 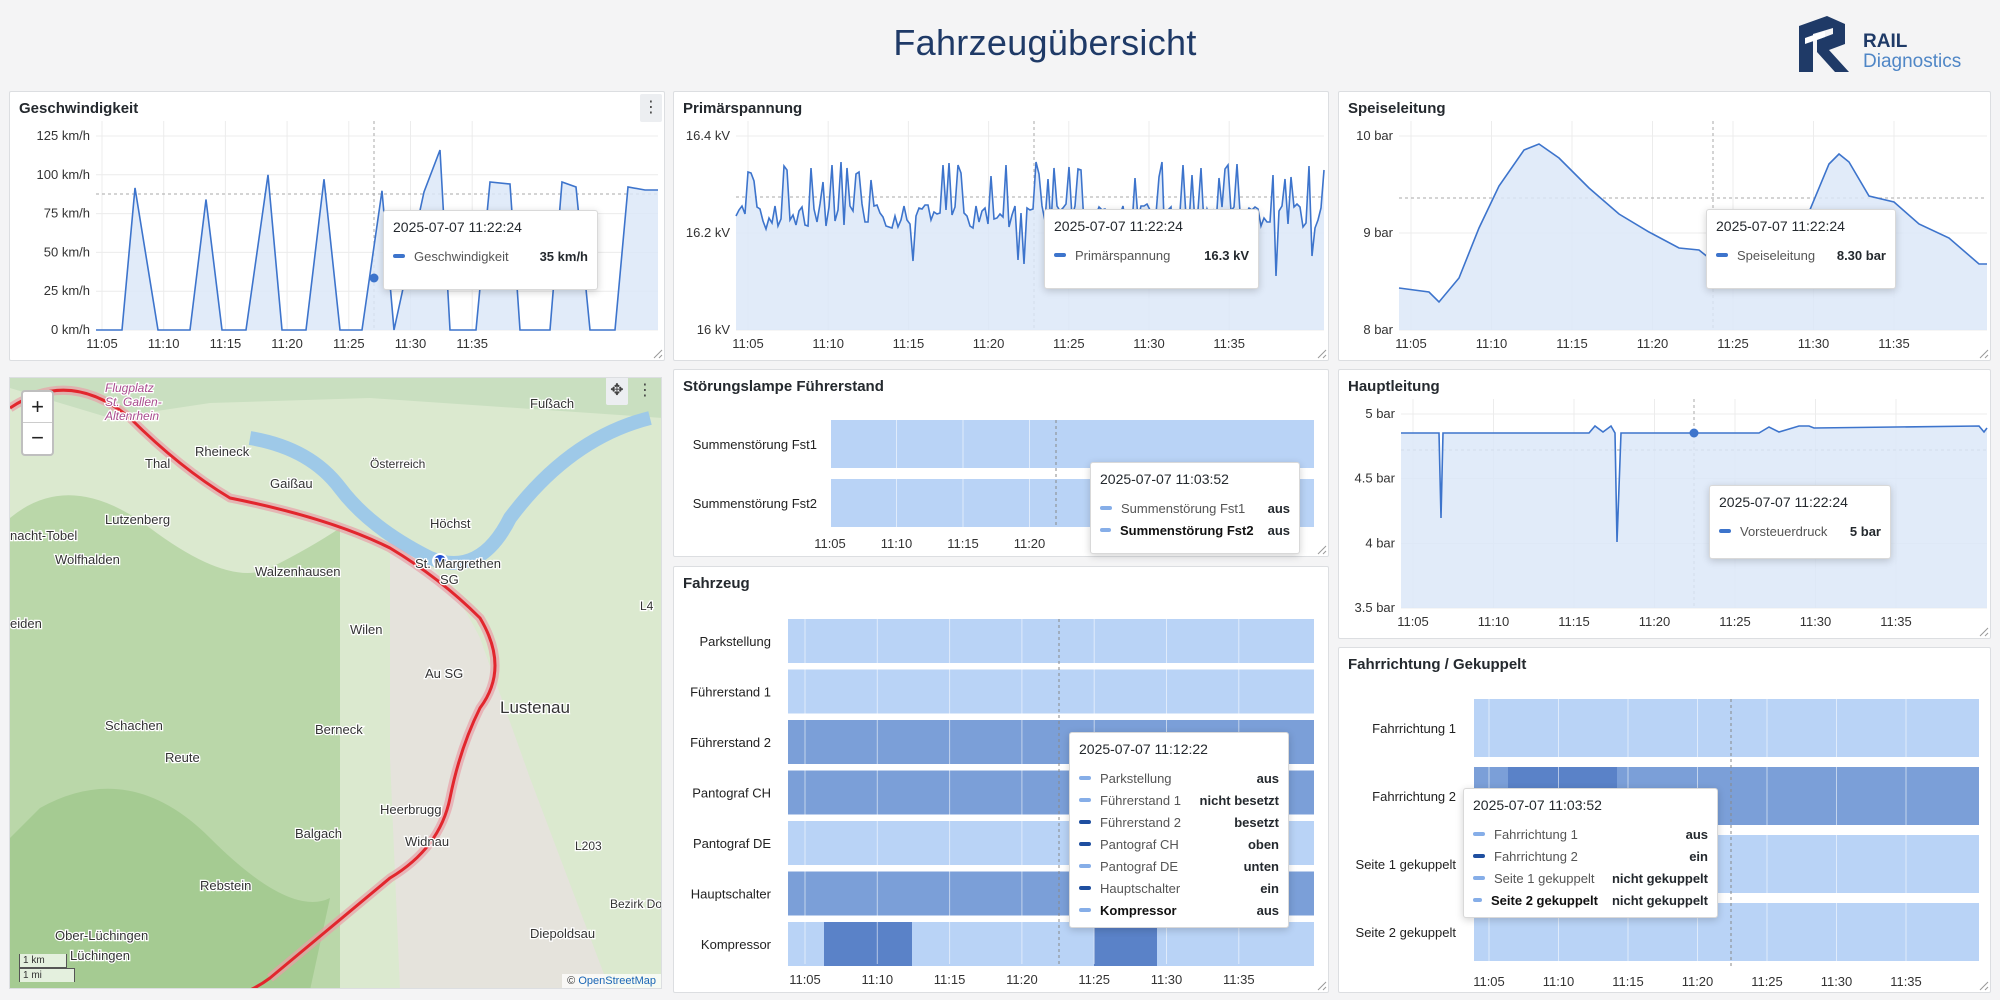 What do you see at coordinates (1179, 910) in the screenshot?
I see `tooltip-row: Kompressor aus` at bounding box center [1179, 910].